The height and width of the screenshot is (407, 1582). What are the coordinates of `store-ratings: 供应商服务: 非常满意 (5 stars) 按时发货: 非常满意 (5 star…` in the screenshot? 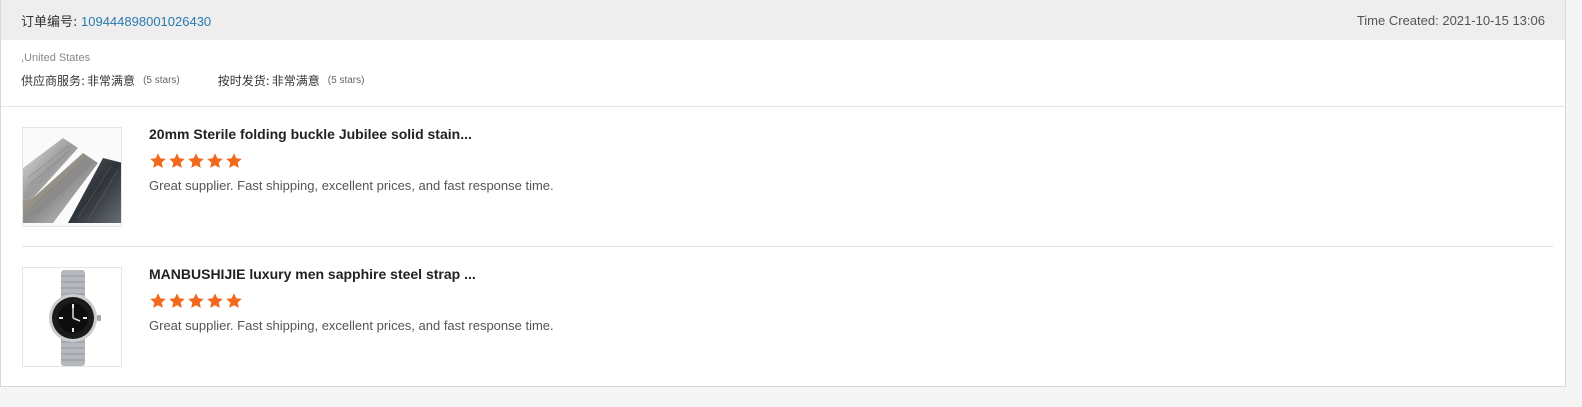 It's located at (783, 80).